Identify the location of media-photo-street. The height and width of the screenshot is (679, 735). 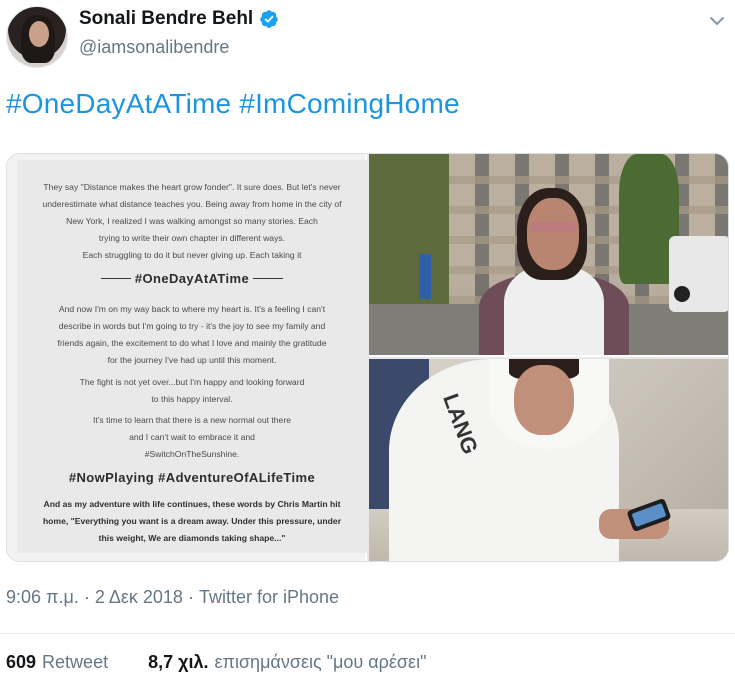
(548, 255).